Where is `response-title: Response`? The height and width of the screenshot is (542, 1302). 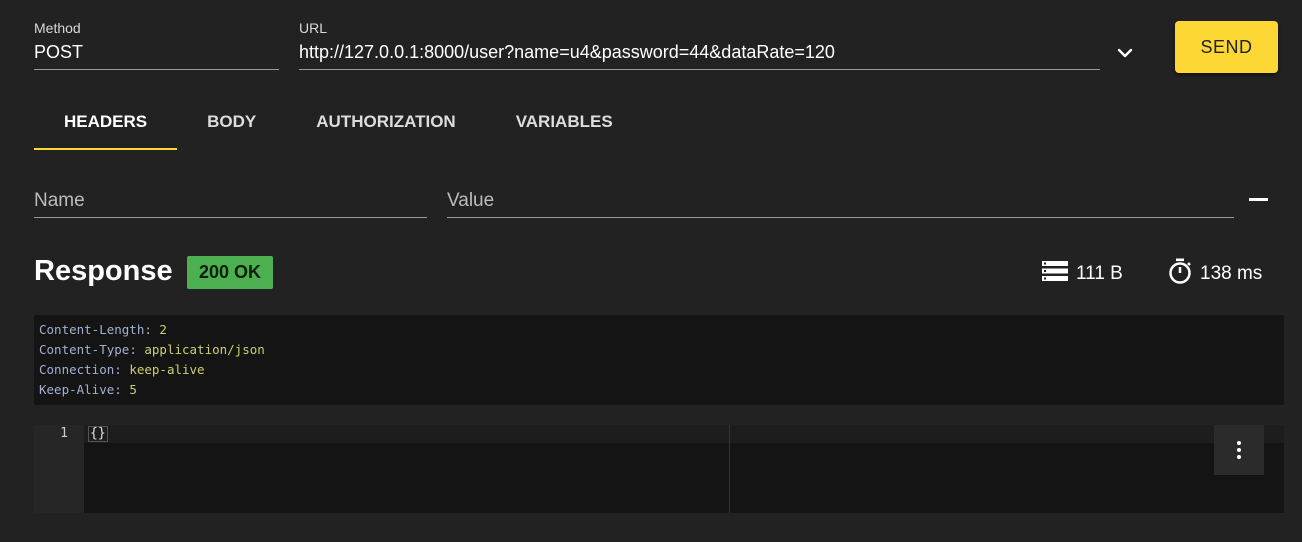 response-title: Response is located at coordinates (103, 271).